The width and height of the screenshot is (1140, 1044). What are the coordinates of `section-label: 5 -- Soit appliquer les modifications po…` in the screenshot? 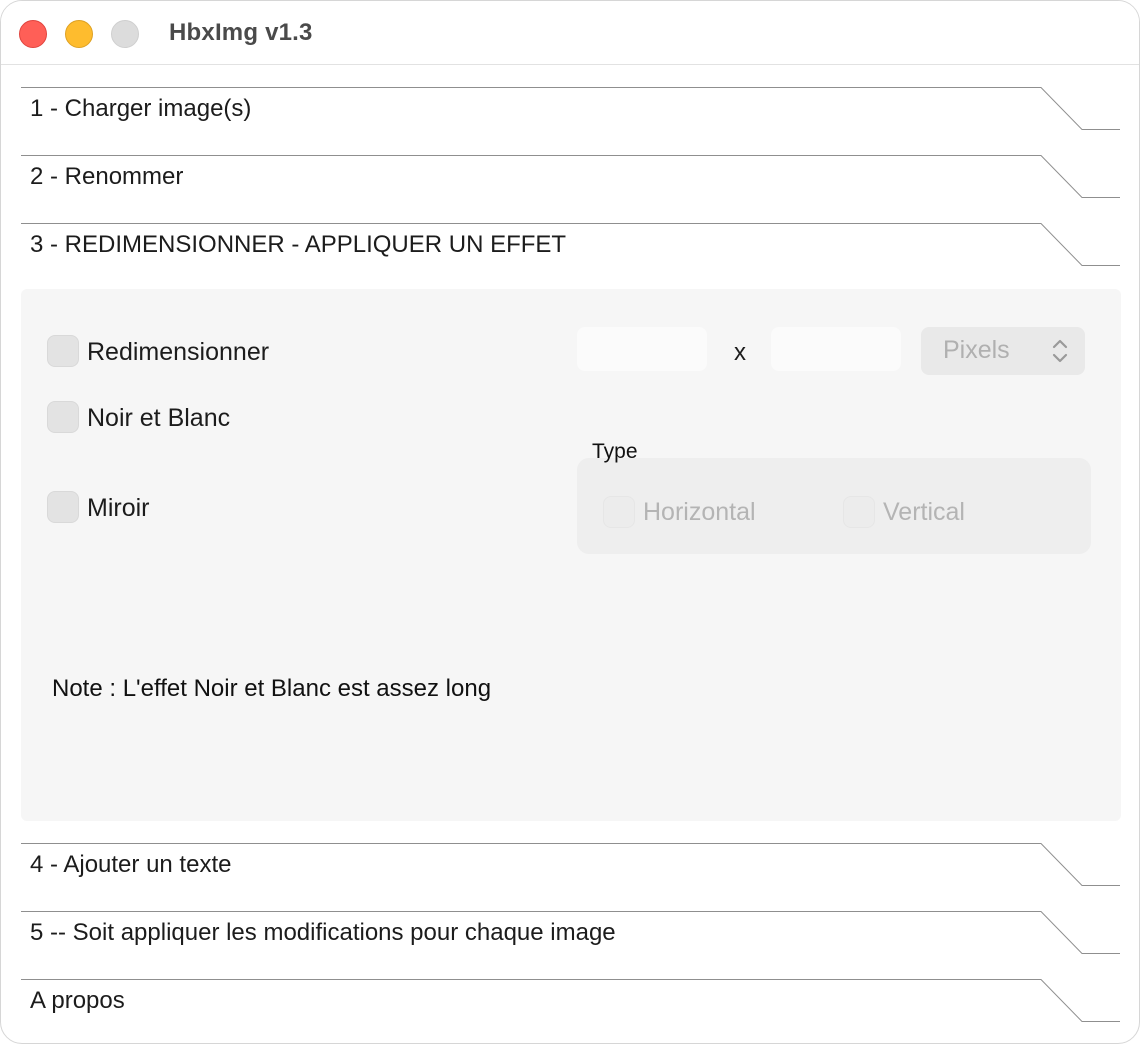 It's located at (323, 932).